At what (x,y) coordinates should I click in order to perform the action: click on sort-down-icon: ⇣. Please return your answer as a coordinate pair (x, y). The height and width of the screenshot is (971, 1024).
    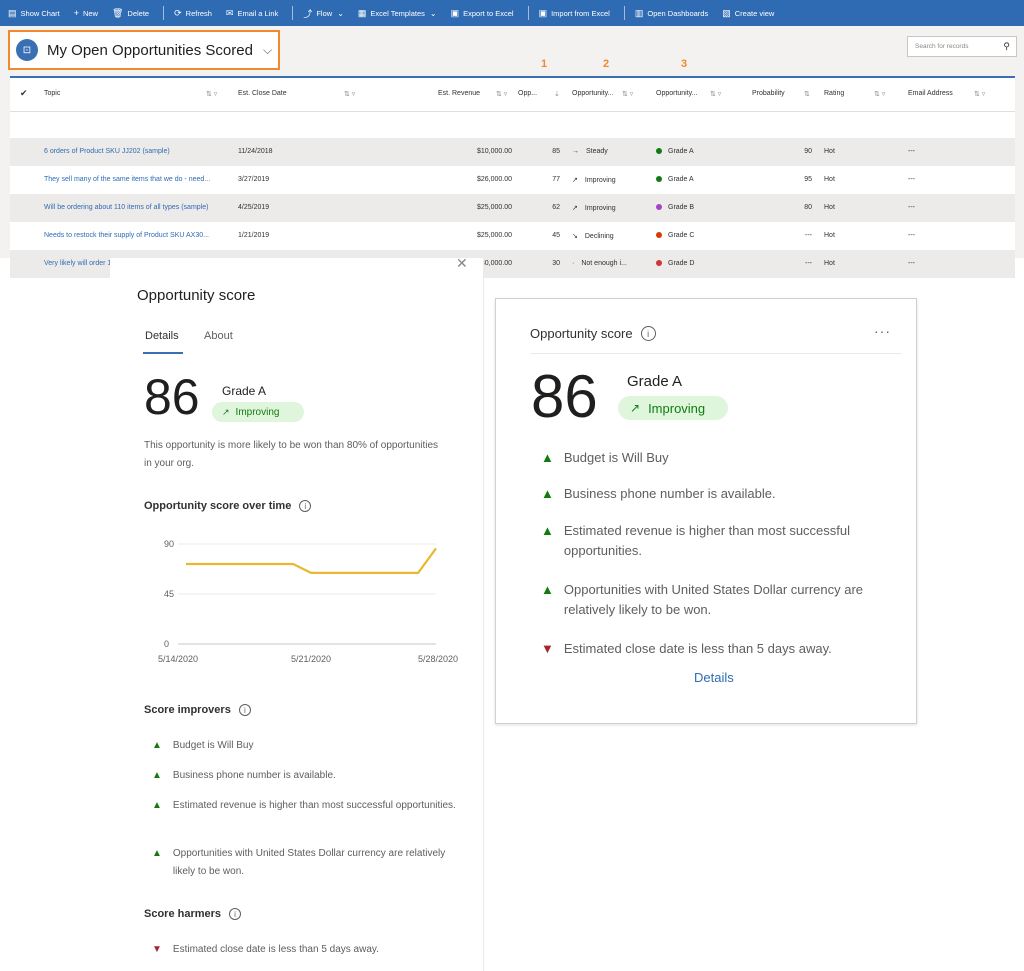
    Looking at the image, I should click on (557, 94).